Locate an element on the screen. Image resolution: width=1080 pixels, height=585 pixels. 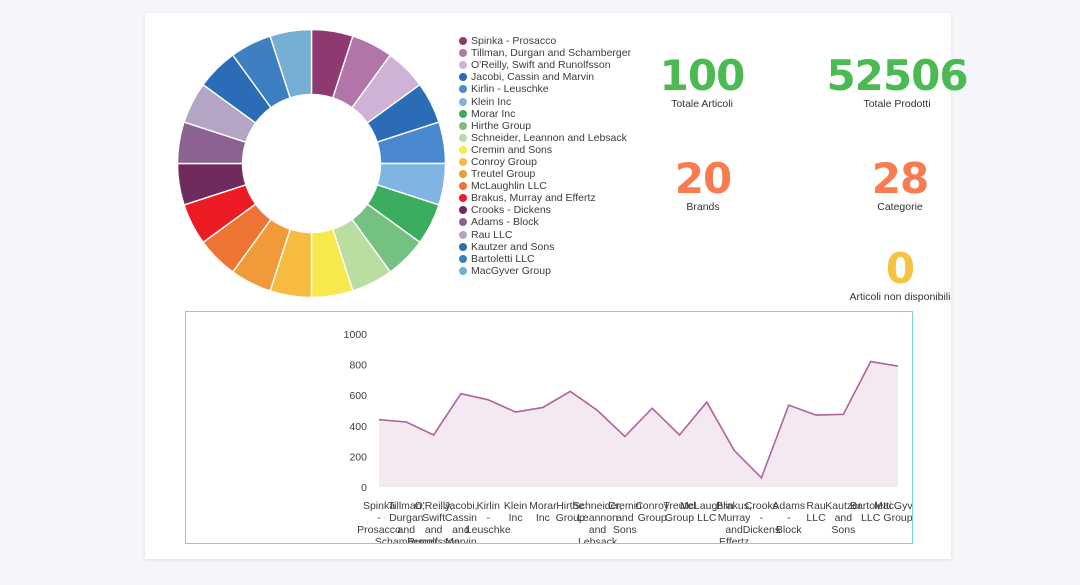
area-fill is located at coordinates (638, 424).